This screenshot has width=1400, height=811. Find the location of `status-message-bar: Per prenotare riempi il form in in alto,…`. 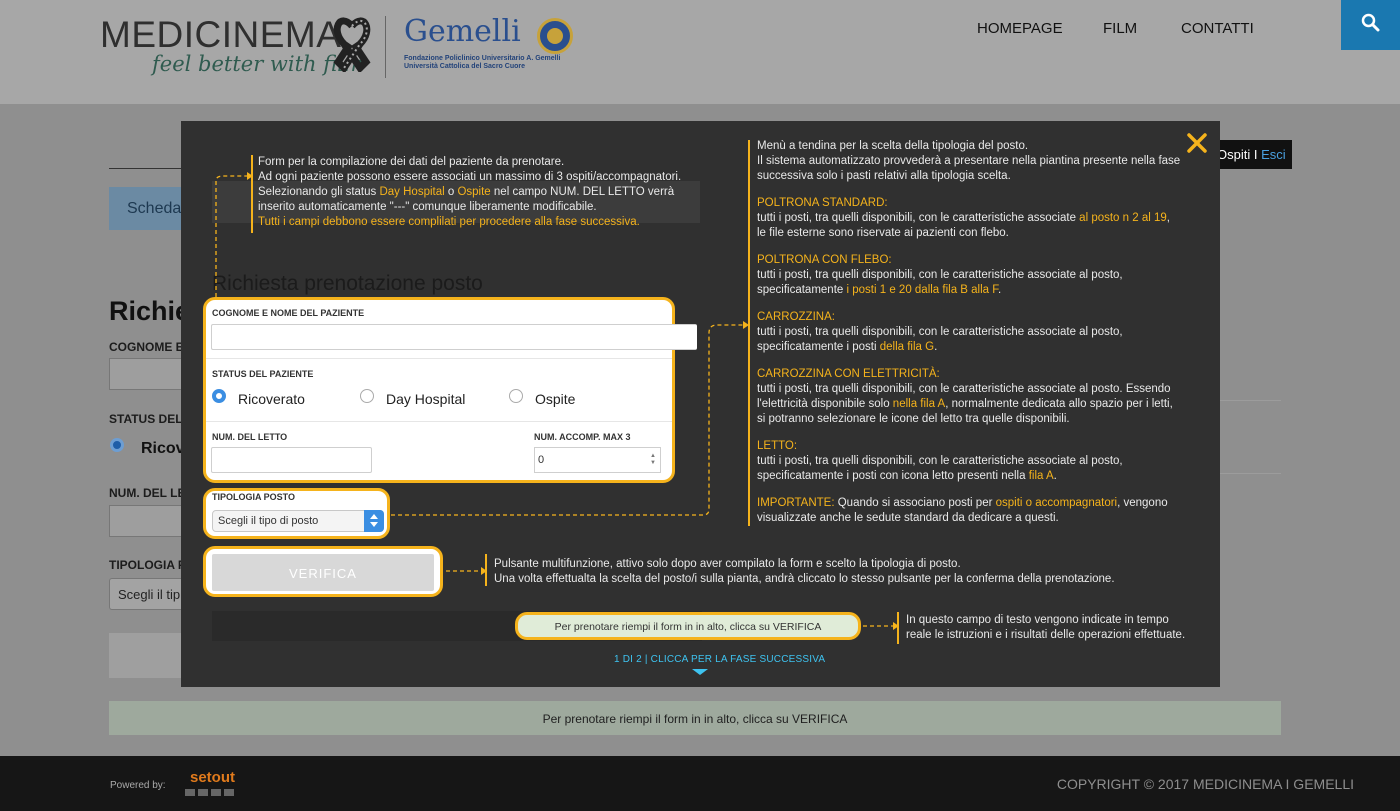

status-message-bar: Per prenotare riempi il form in in alto,… is located at coordinates (695, 718).